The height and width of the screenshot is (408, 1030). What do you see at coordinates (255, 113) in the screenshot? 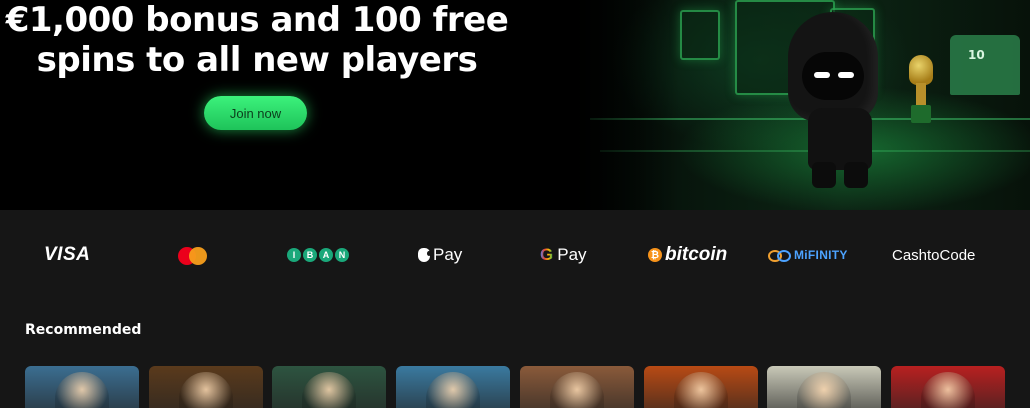
I see `join-now-button: Join now` at bounding box center [255, 113].